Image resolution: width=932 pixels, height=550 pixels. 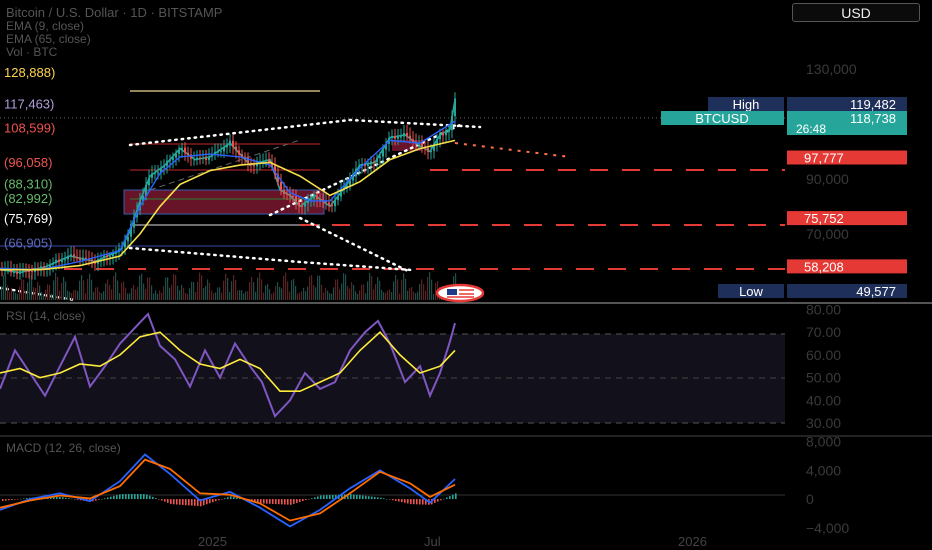 I want to click on red-level-tags: 97,777 75,752 58,208, so click(x=847, y=212).